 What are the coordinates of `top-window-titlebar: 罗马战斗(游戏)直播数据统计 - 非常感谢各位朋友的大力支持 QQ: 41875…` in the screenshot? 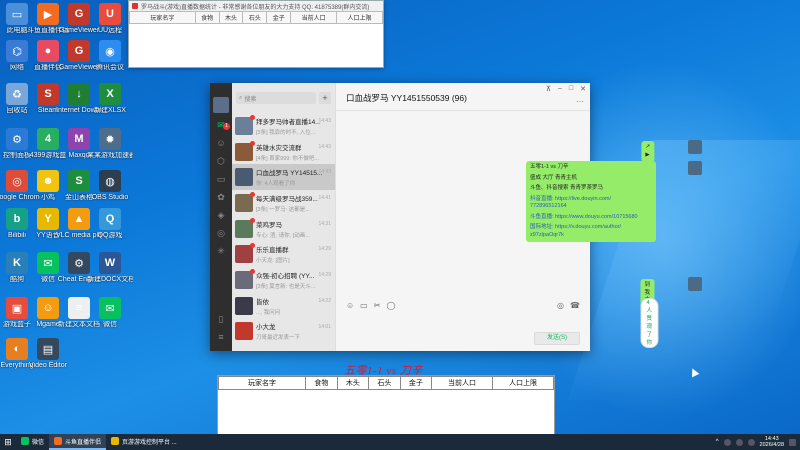 It's located at (256, 6).